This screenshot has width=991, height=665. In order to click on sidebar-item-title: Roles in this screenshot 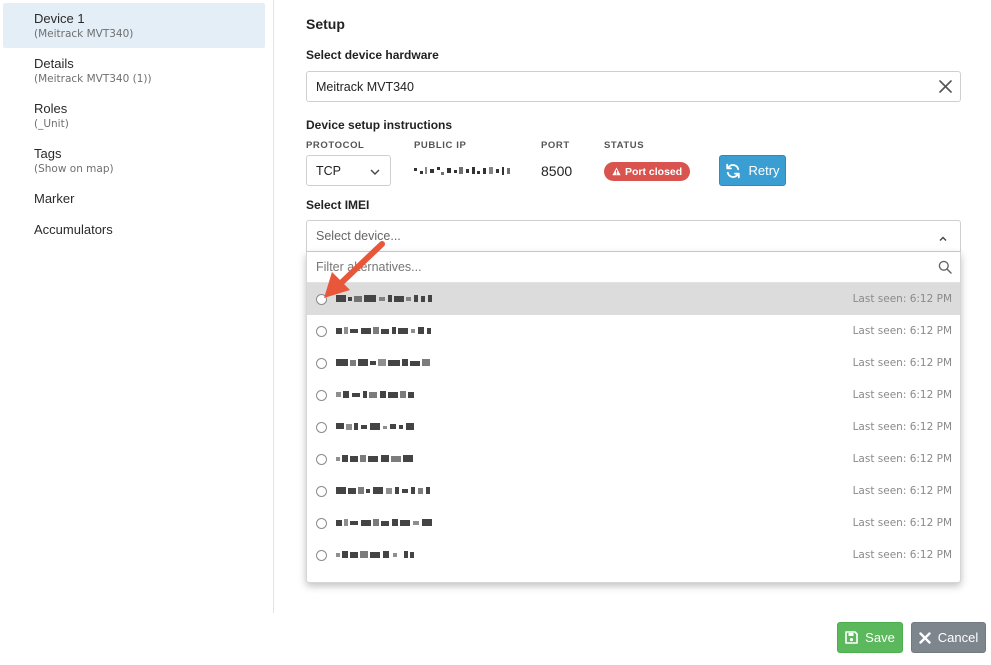, I will do `click(51, 108)`.